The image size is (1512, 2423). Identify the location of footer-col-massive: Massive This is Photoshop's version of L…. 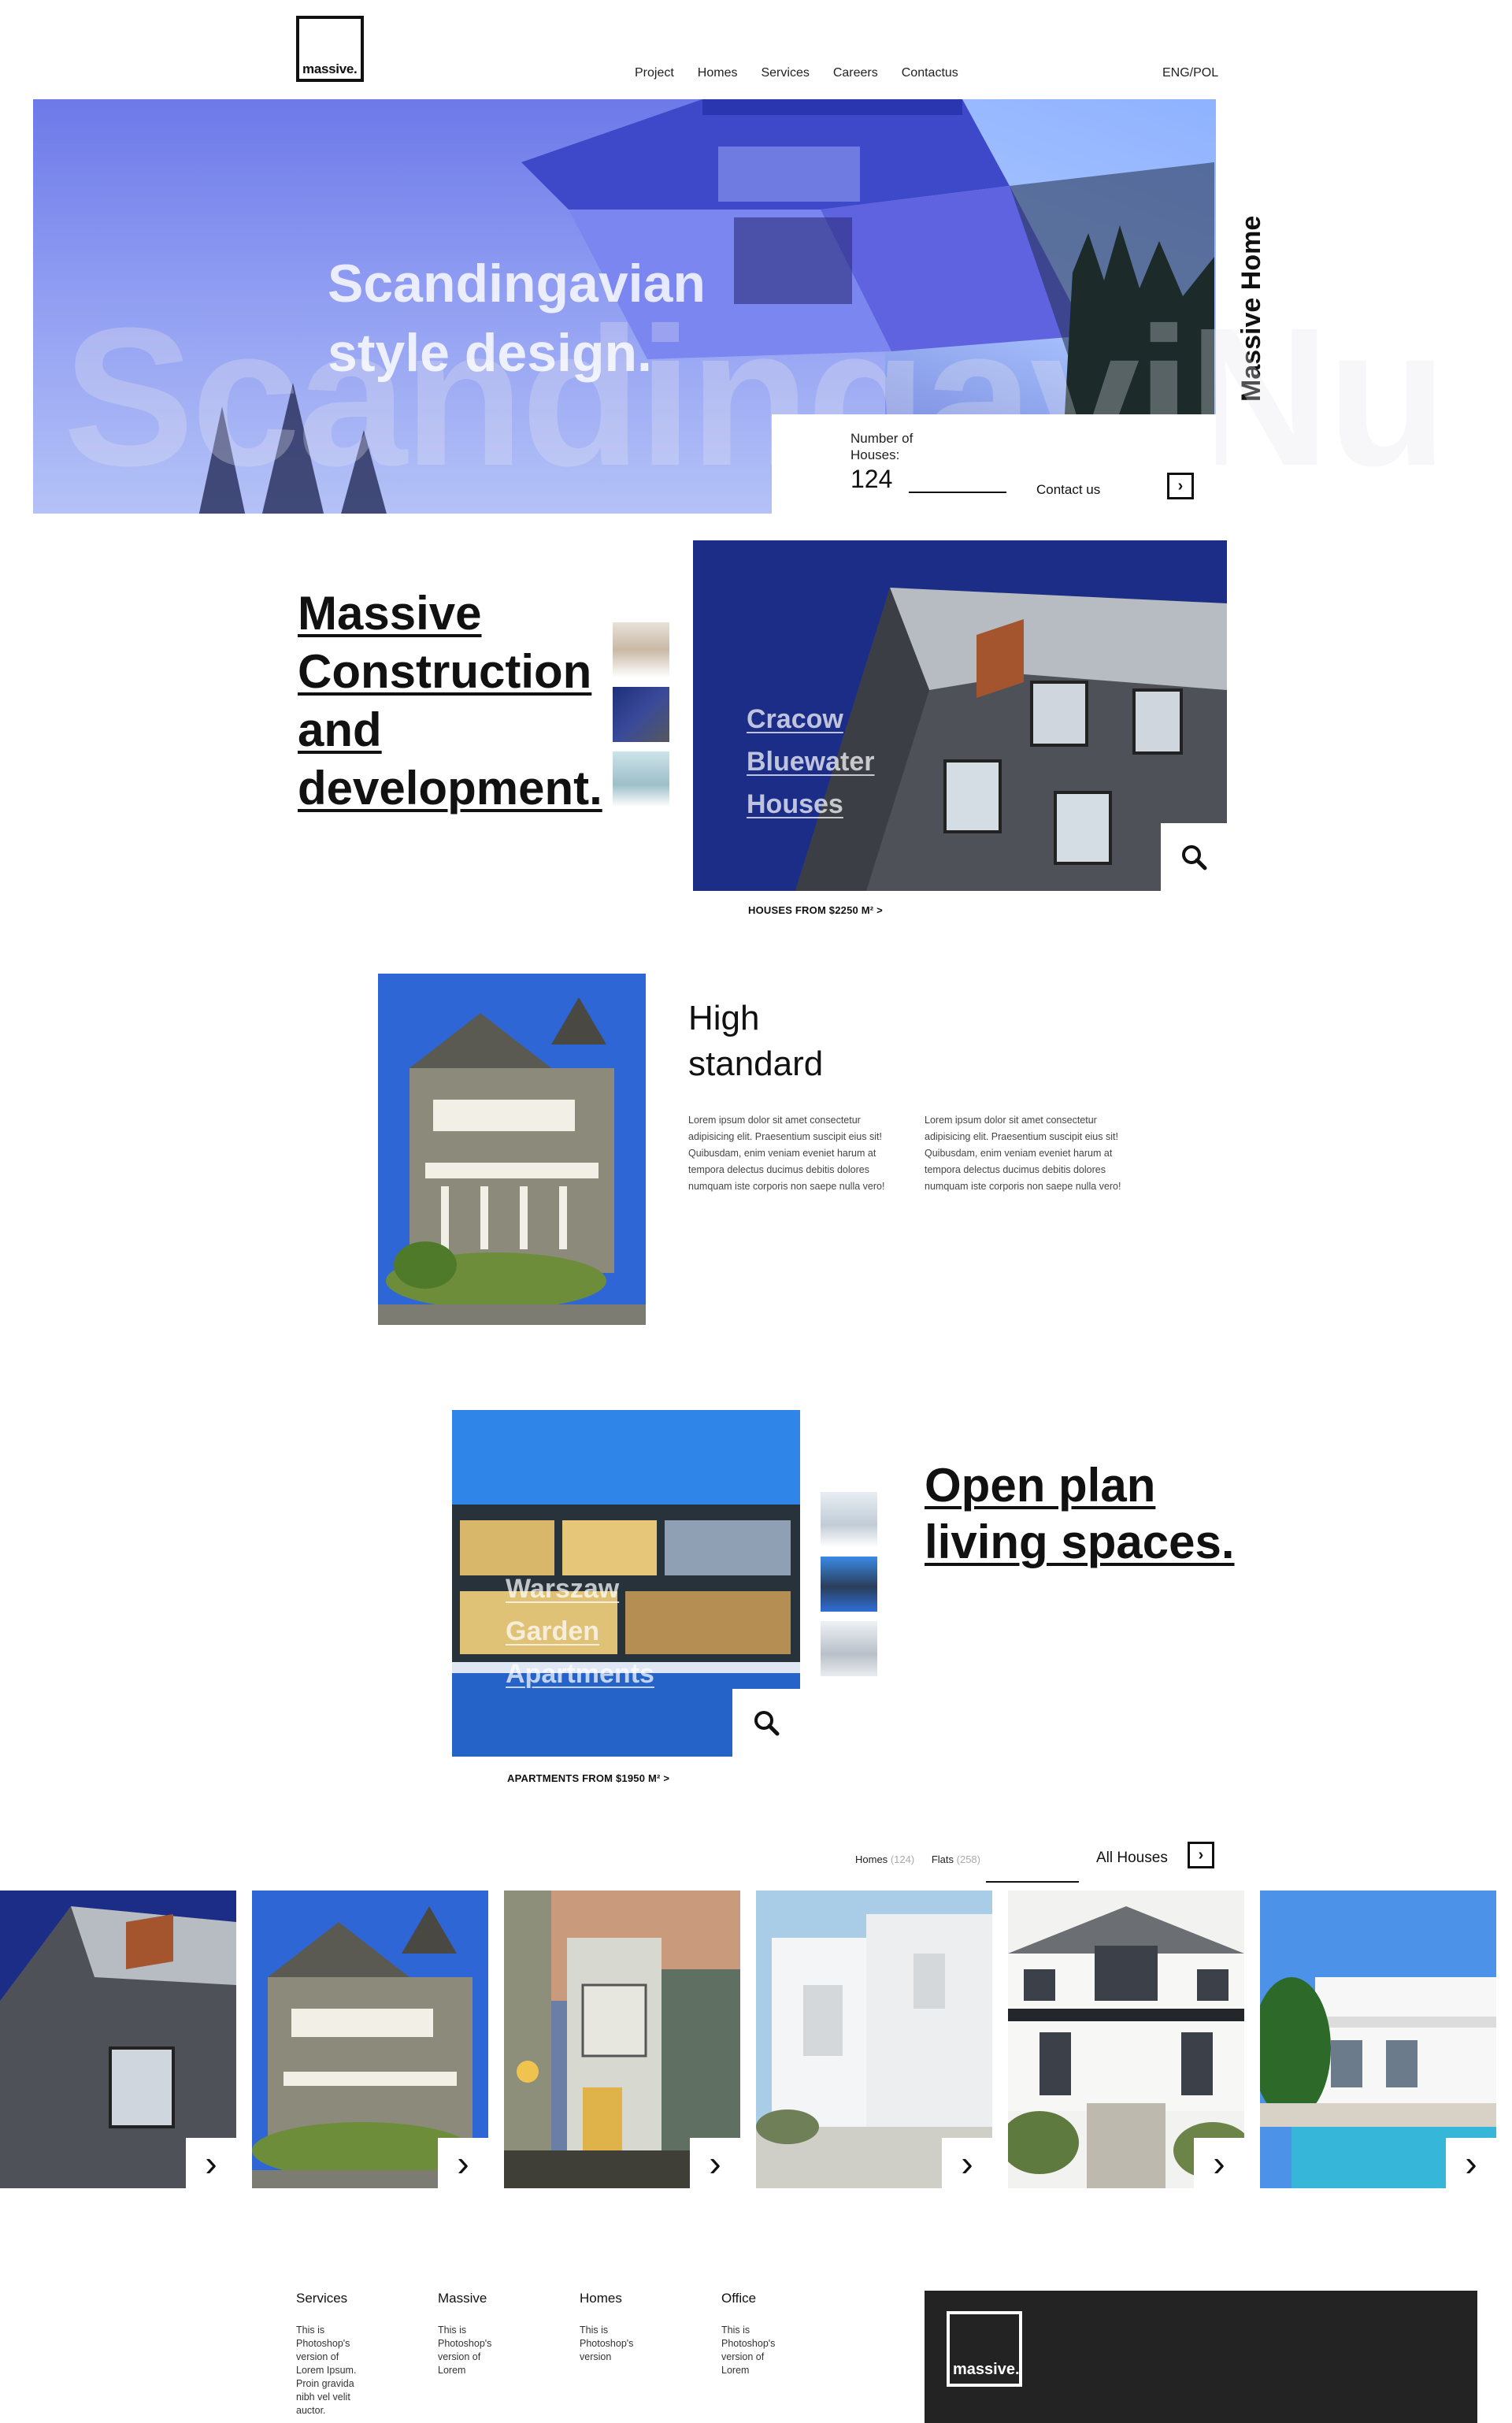
(485, 2334).